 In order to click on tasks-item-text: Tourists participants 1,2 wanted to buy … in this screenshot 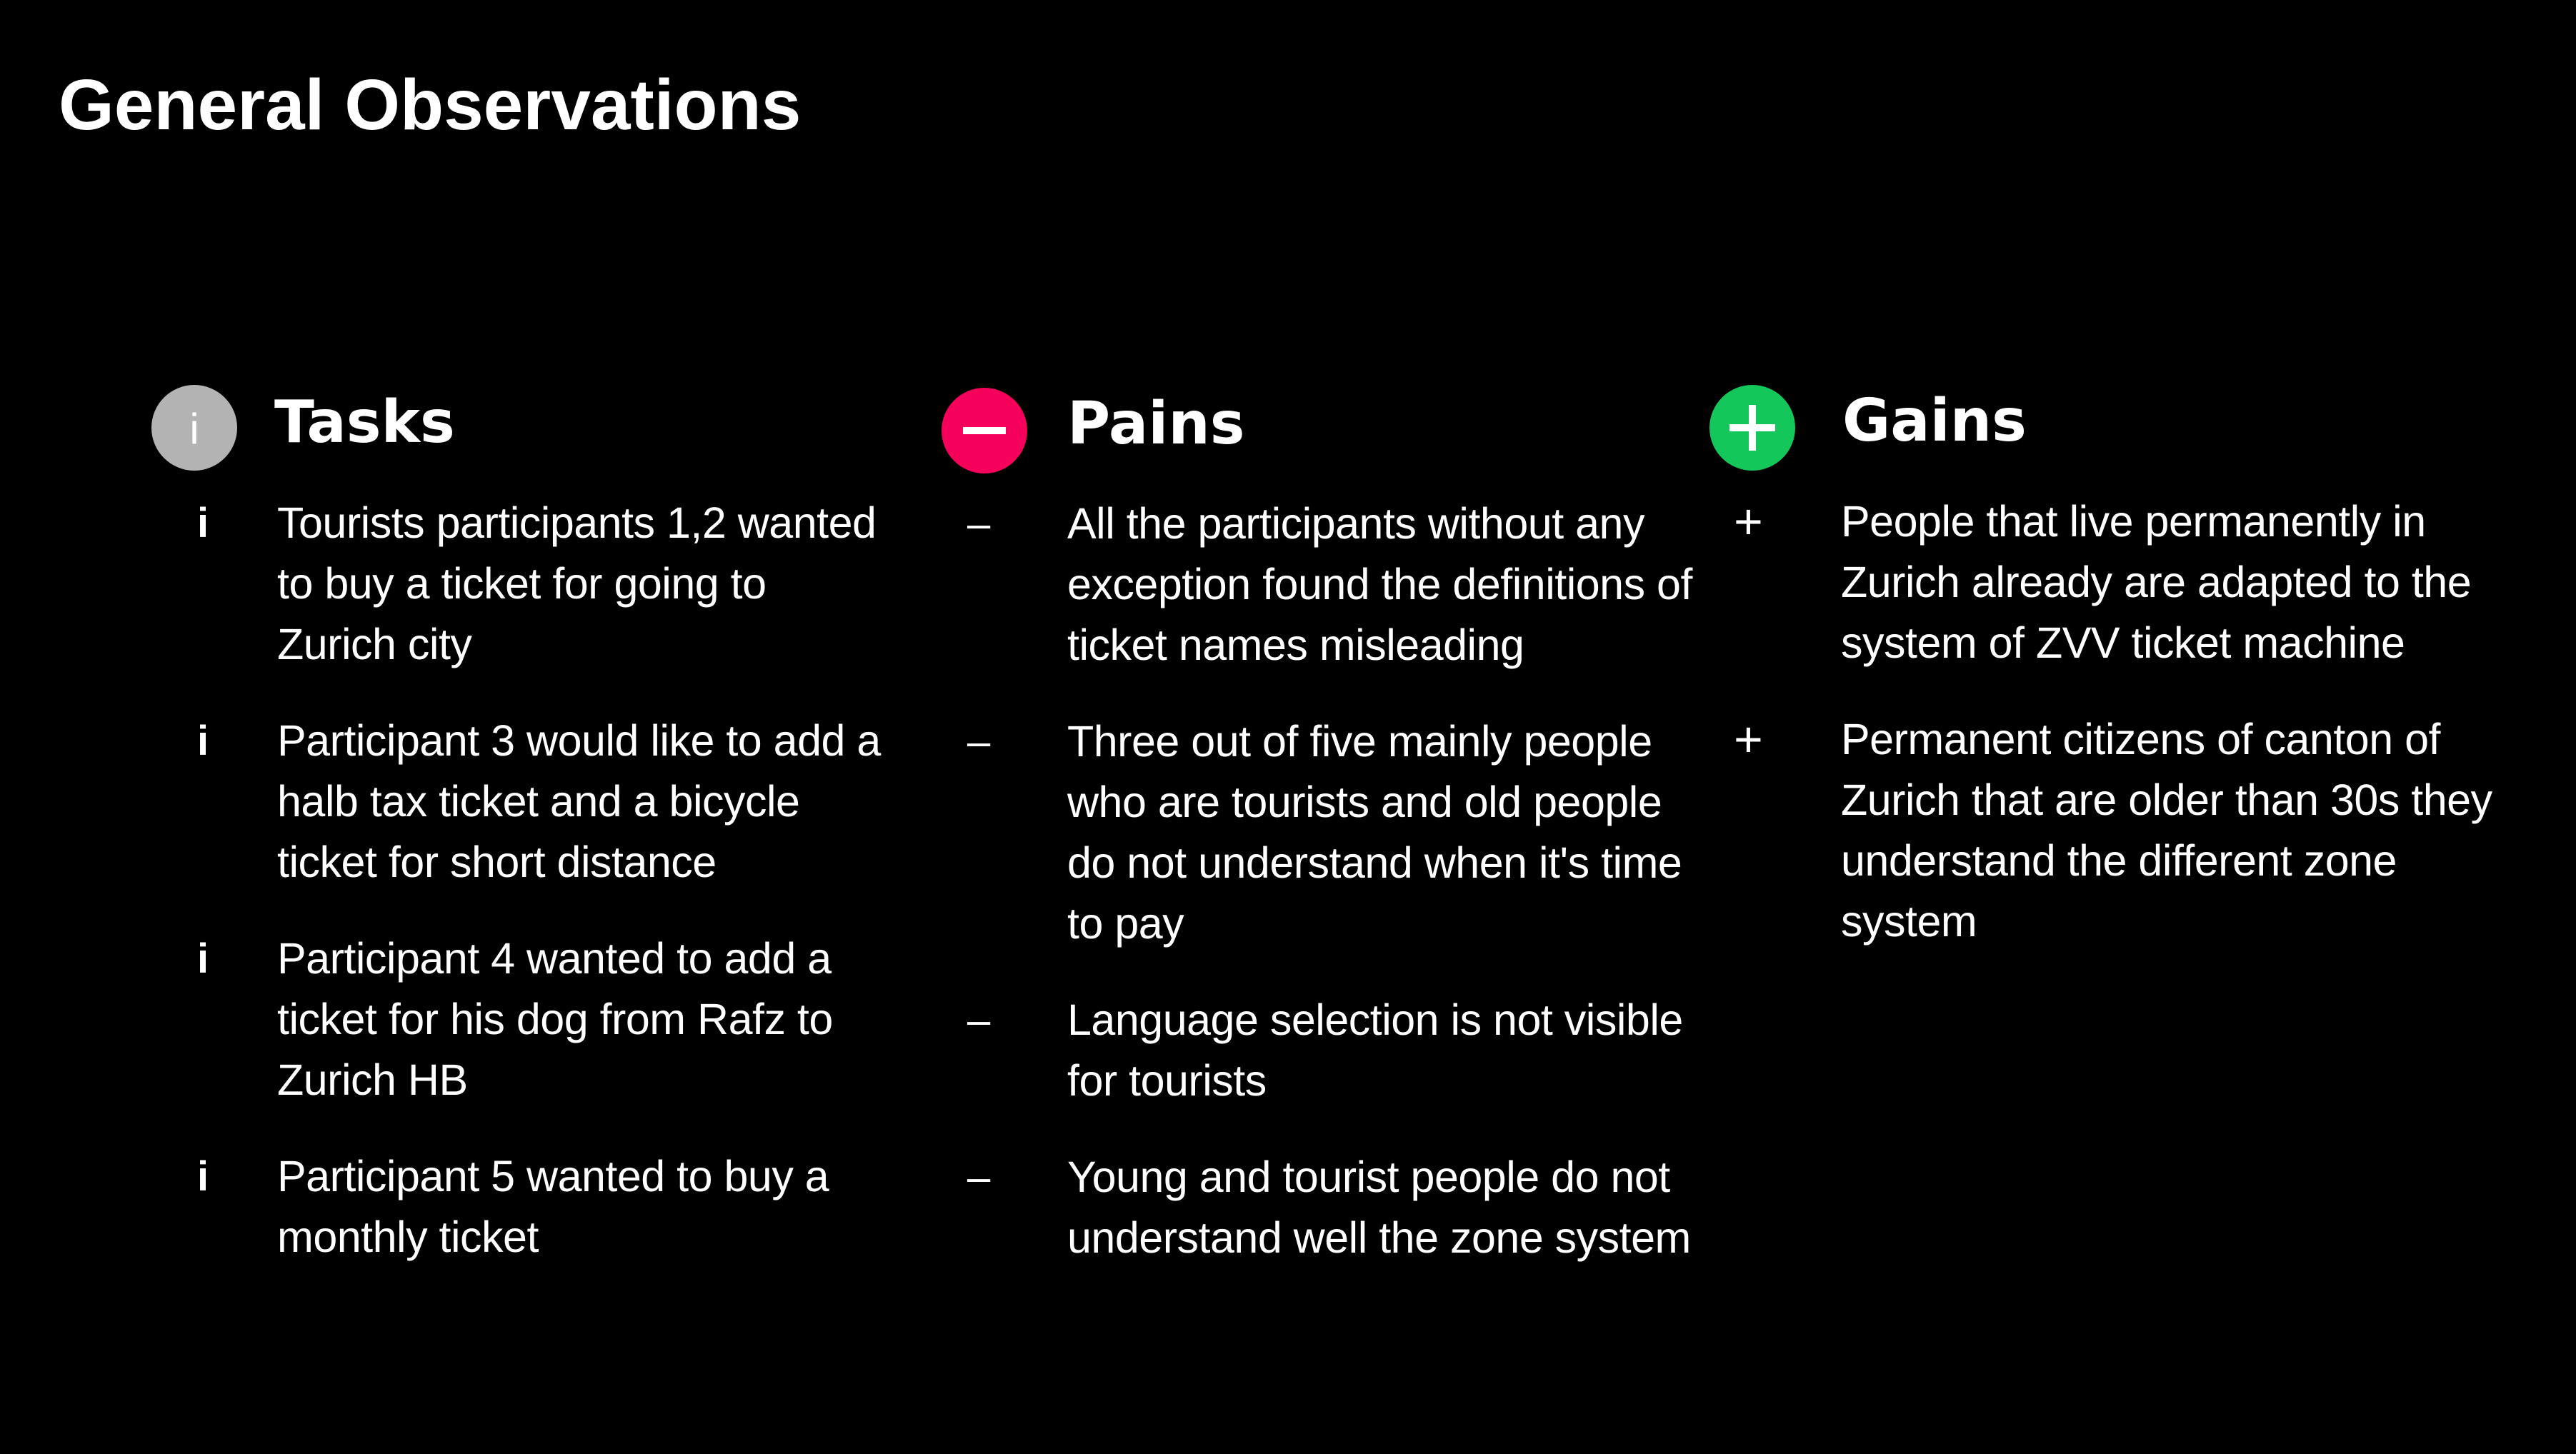, I will do `click(577, 583)`.